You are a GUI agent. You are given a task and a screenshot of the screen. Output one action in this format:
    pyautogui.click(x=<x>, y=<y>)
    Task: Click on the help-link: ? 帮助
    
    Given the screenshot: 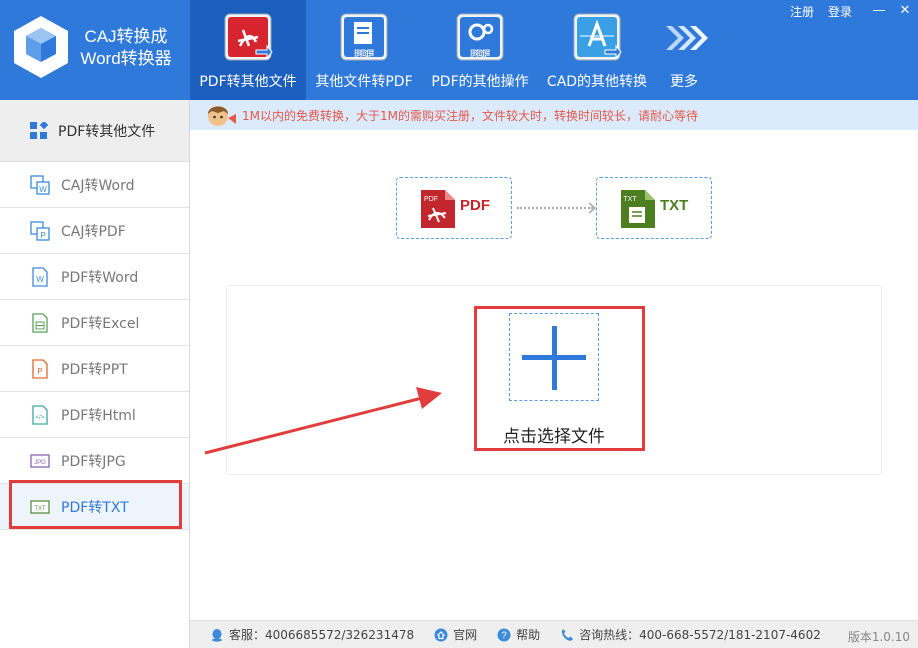 What is the action you would take?
    pyautogui.click(x=518, y=634)
    